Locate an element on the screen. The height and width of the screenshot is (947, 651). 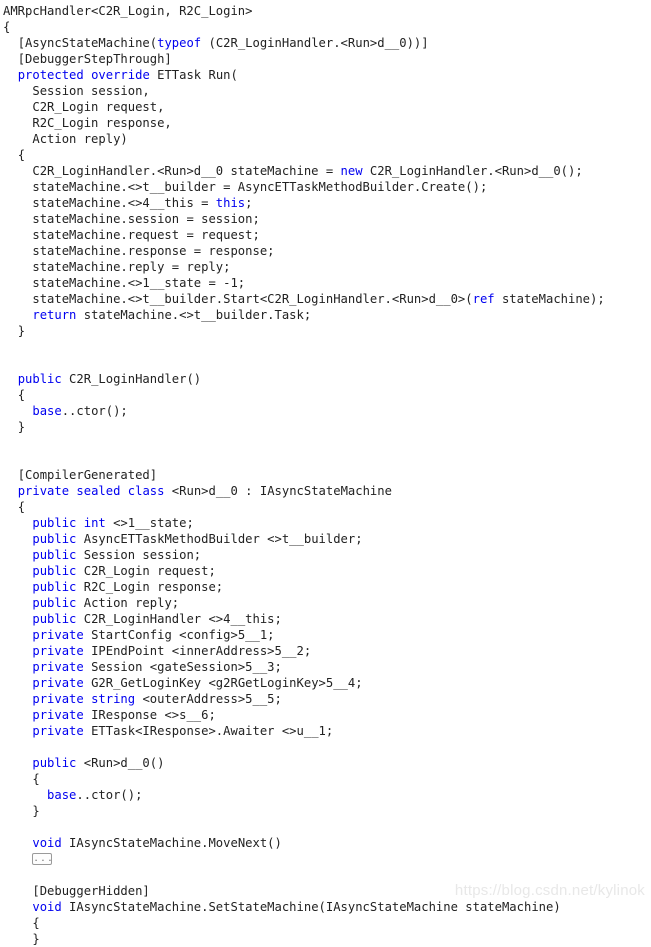
code-text: stateMachine.<>4__this = is located at coordinates (124, 203).